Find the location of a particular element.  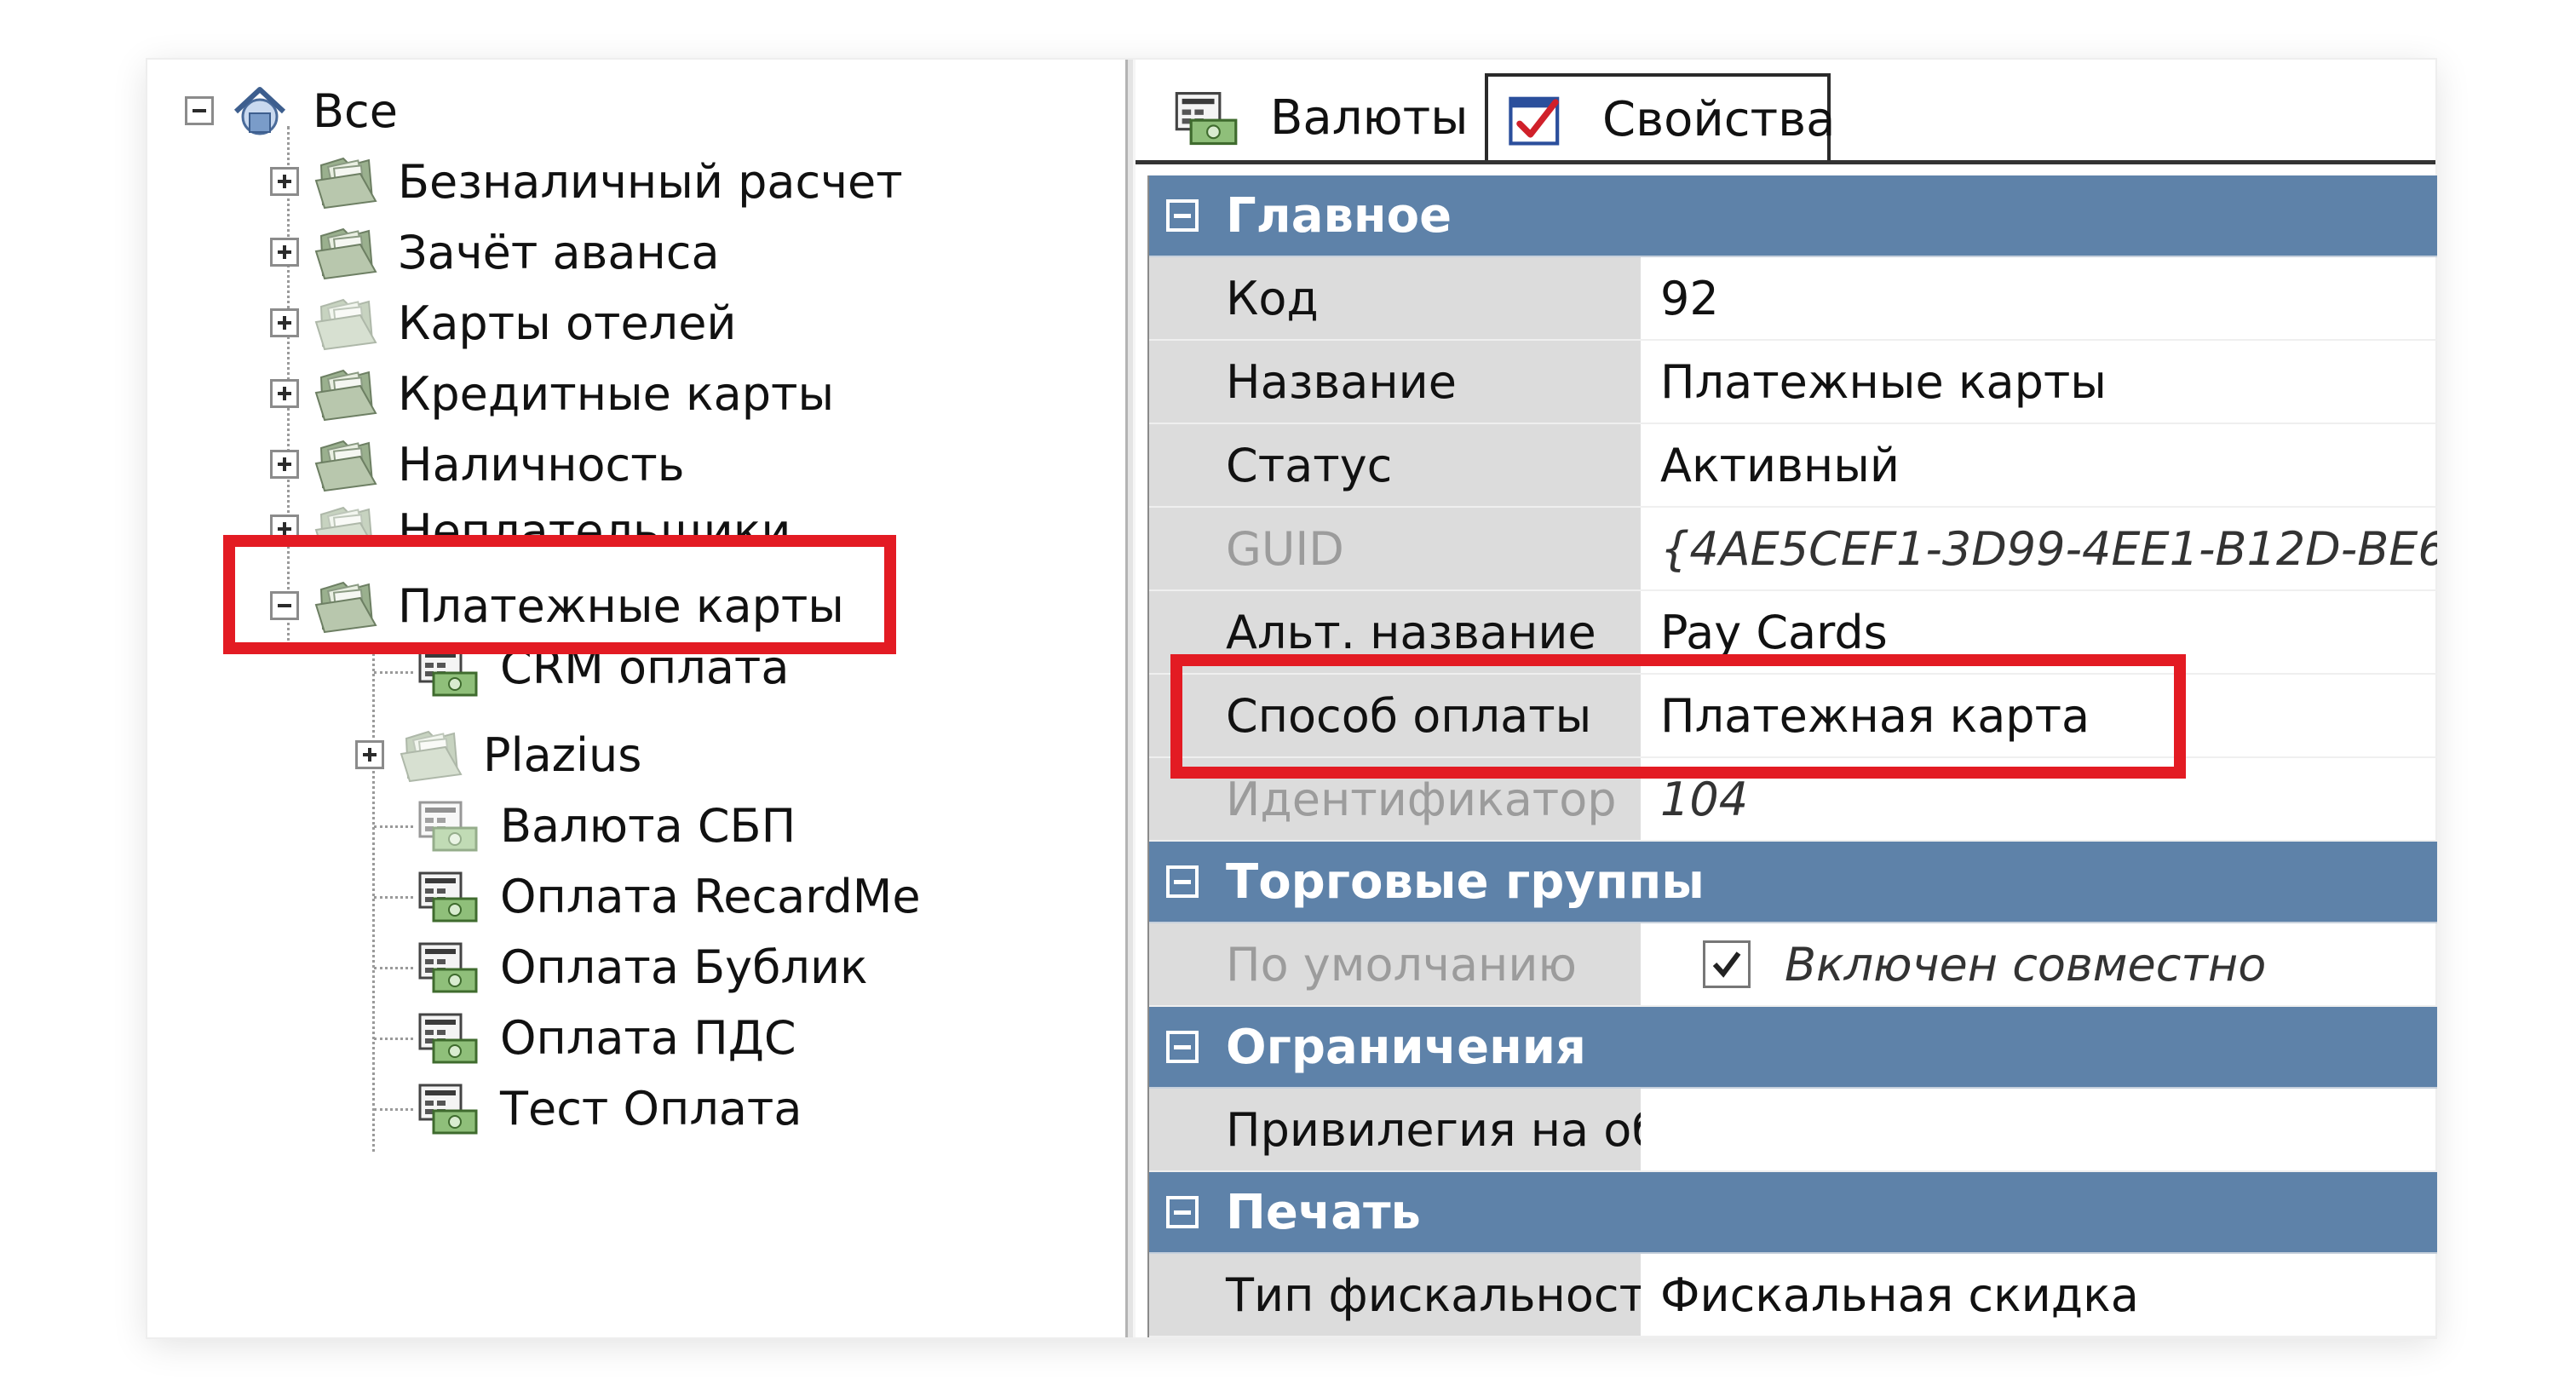

property-value: Фискальная скидка is located at coordinates (2040, 1295).